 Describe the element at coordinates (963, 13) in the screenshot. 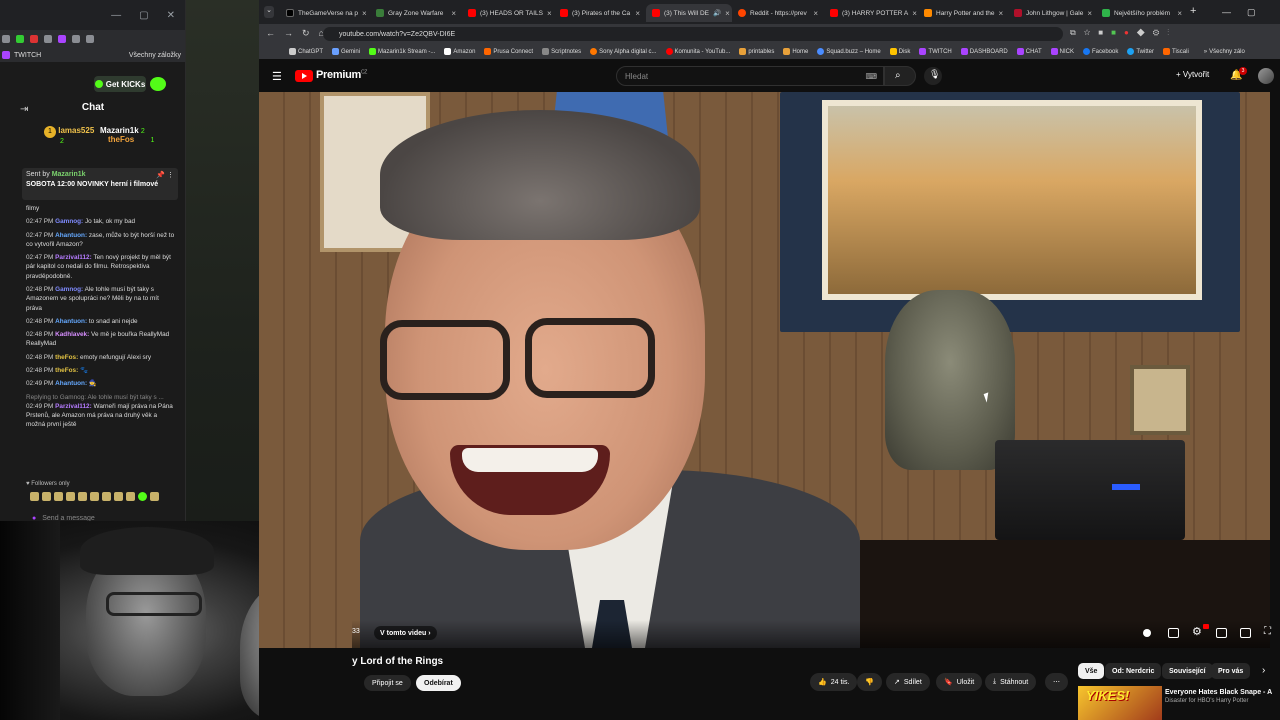

I see `tab-item: Harry Potter and the ×` at that location.